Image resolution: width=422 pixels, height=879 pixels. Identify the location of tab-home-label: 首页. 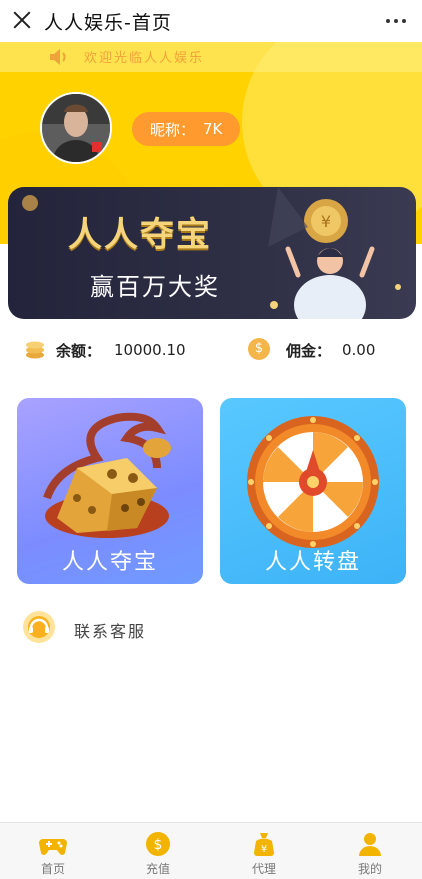
(52, 869).